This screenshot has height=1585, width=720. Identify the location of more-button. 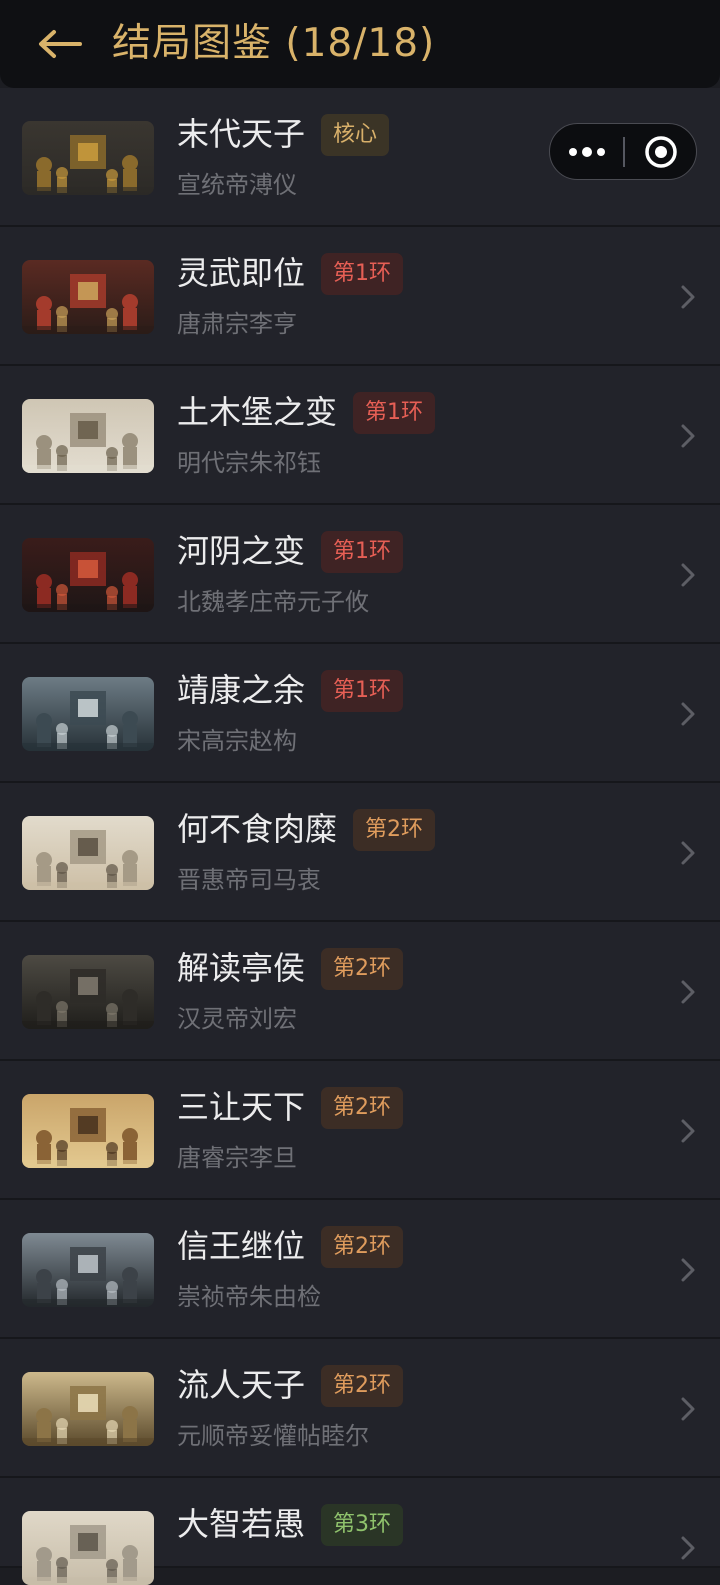
(587, 151).